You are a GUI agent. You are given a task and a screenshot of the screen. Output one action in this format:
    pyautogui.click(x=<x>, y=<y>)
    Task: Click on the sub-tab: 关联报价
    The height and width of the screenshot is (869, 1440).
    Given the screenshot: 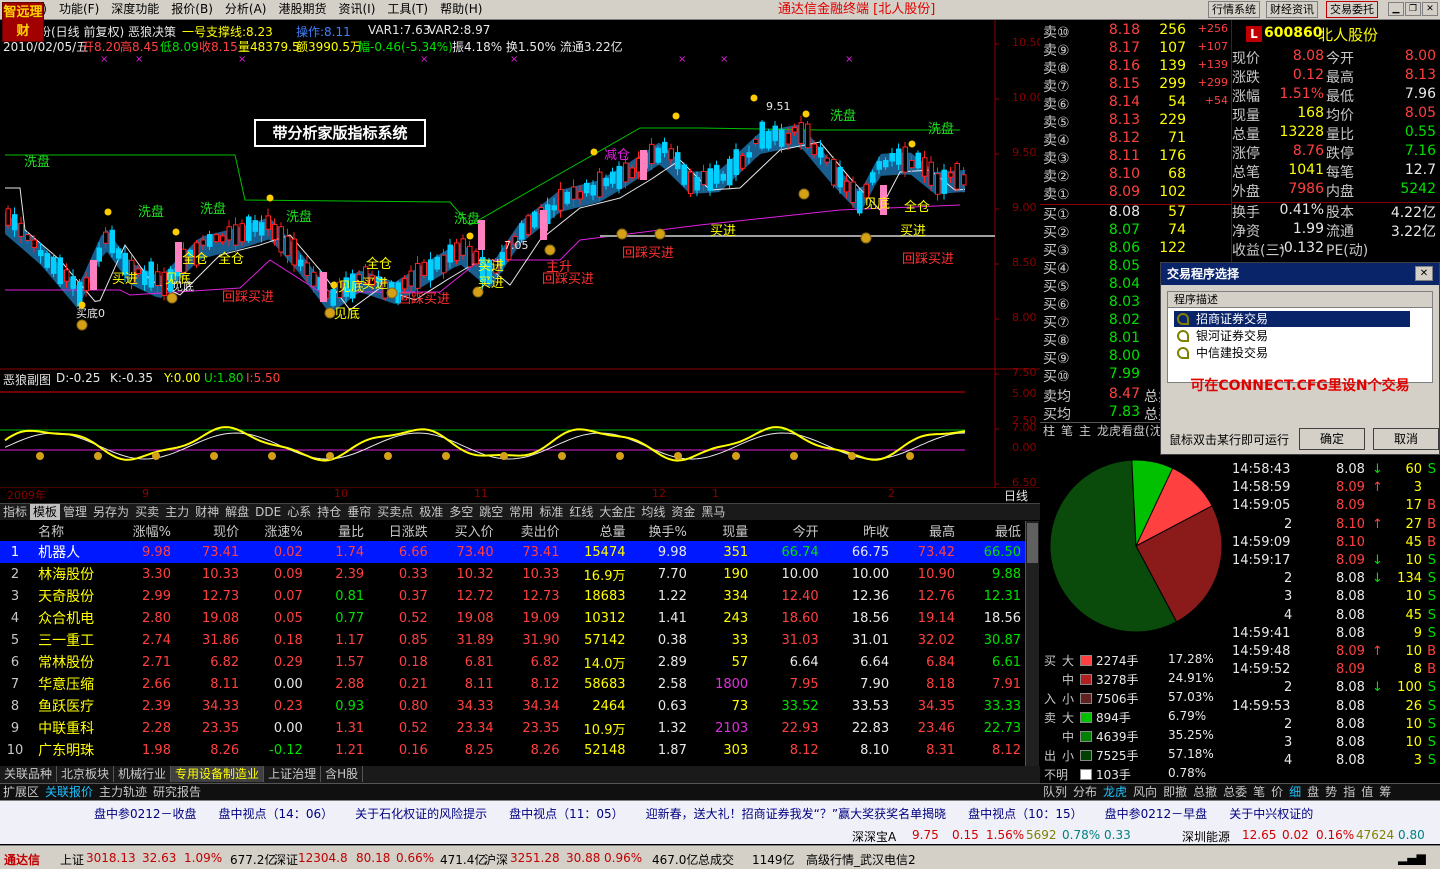 What is the action you would take?
    pyautogui.click(x=69, y=792)
    